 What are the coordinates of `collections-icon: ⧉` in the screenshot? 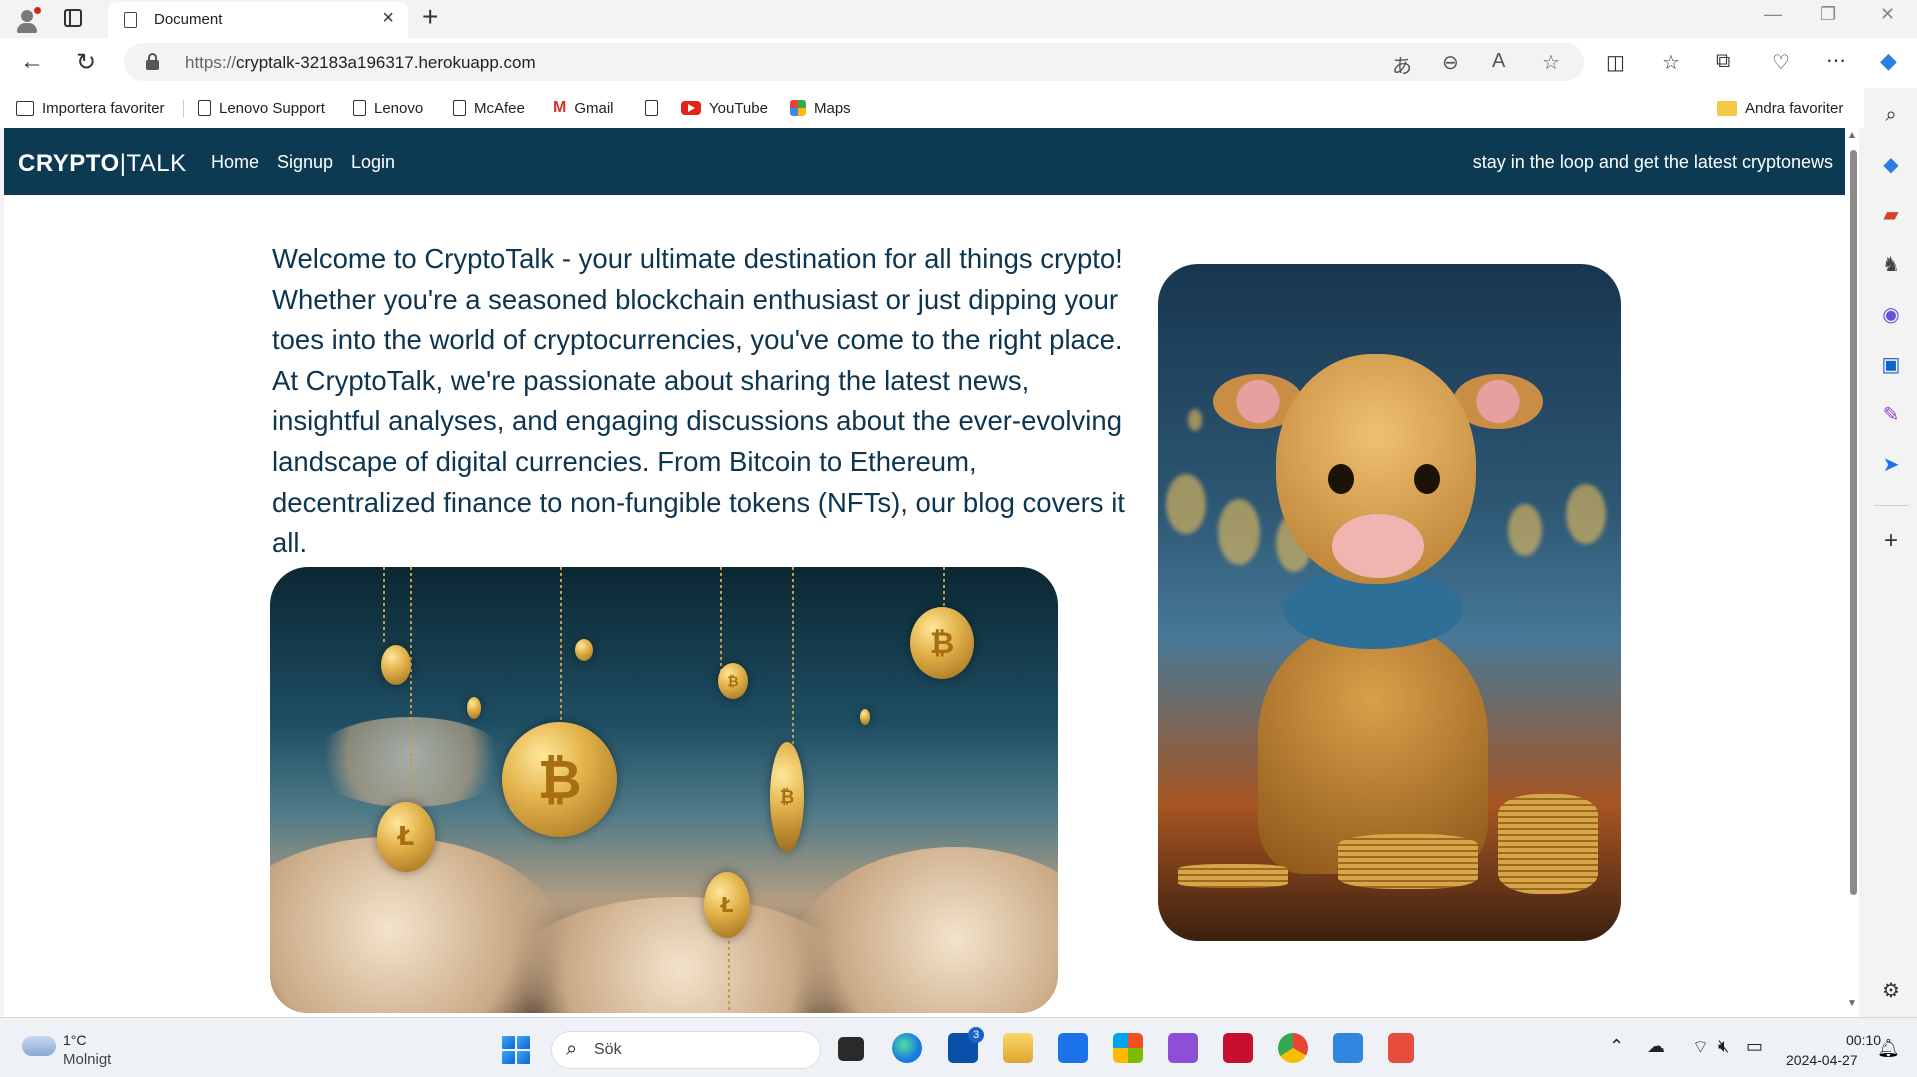 It's located at (1723, 61).